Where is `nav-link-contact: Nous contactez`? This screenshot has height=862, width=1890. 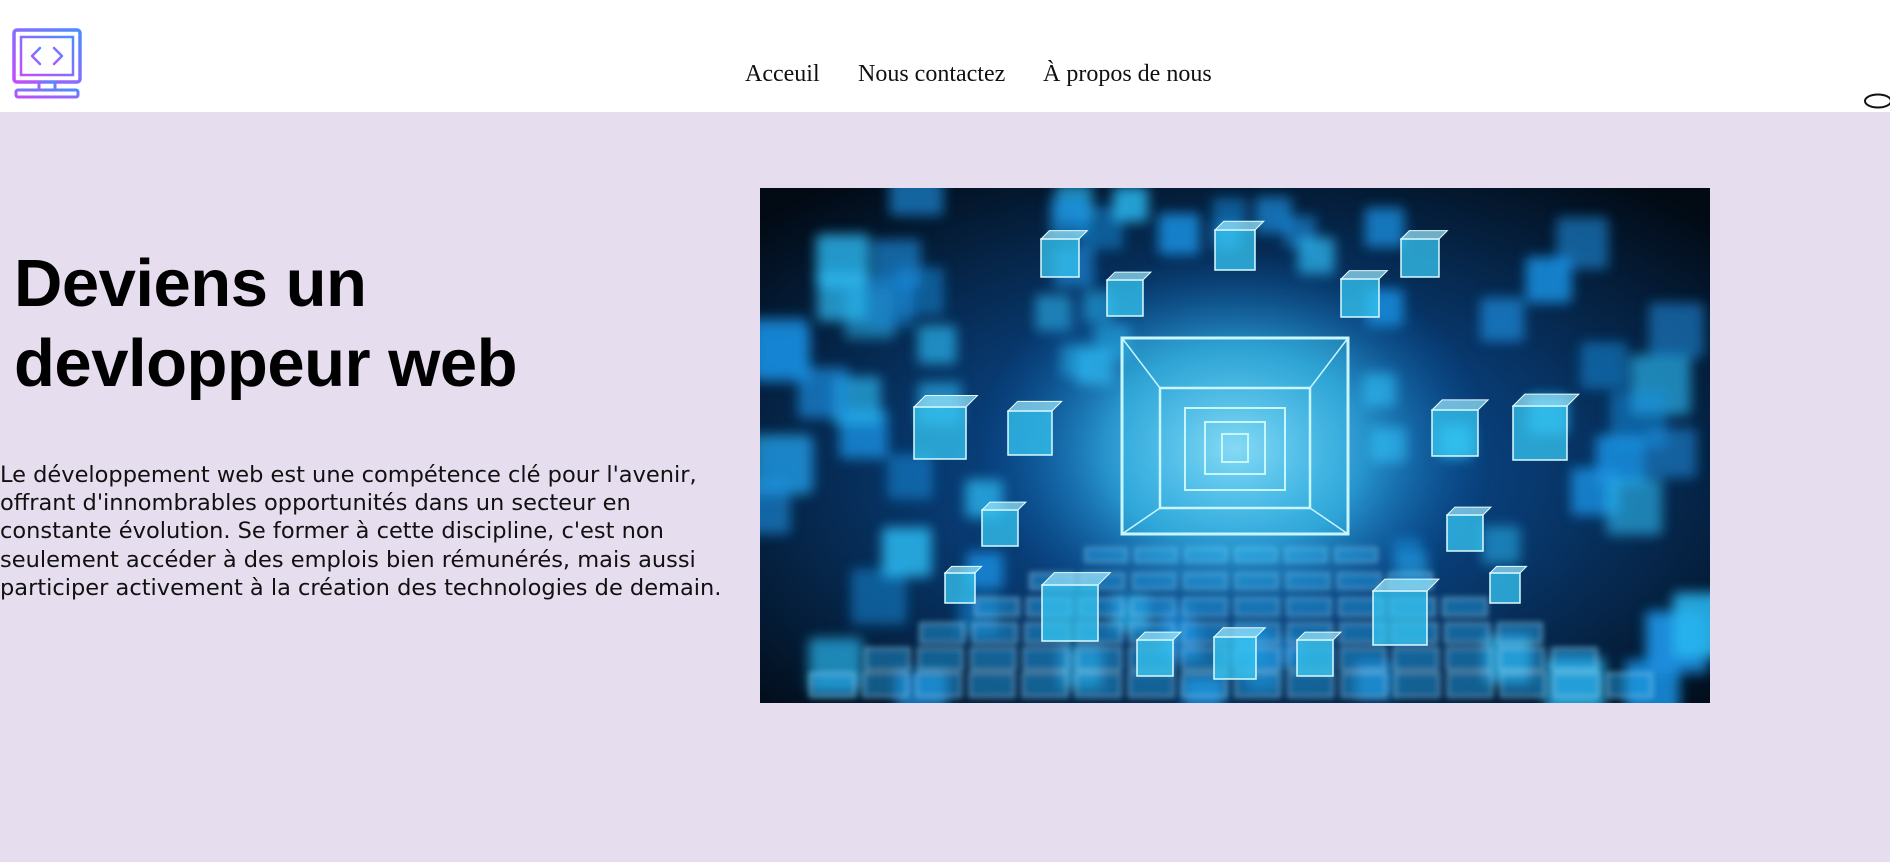
nav-link-contact: Nous contactez is located at coordinates (931, 74).